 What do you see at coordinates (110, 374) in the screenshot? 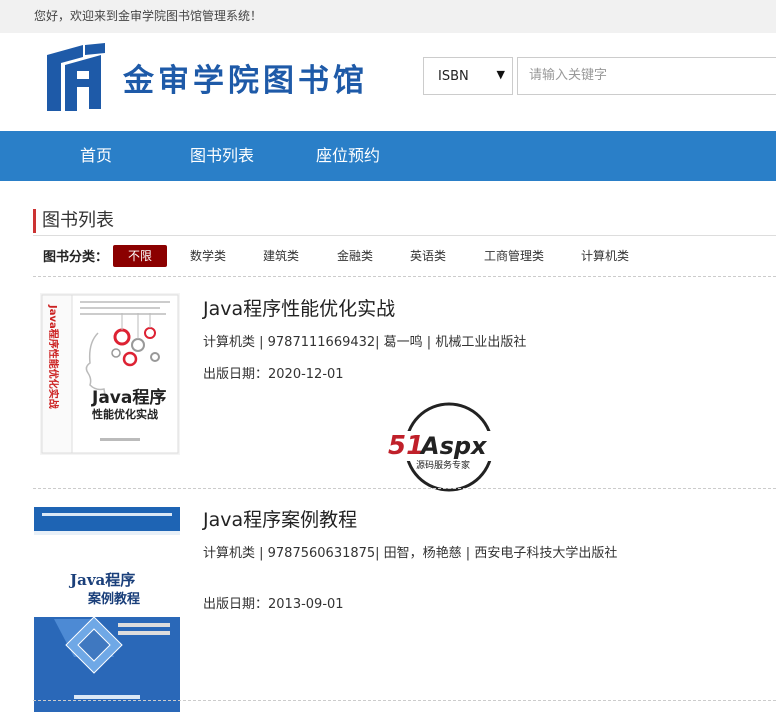
I see `book-cover-1: Java程序 性能优化实战 Java程序性能优化实战` at bounding box center [110, 374].